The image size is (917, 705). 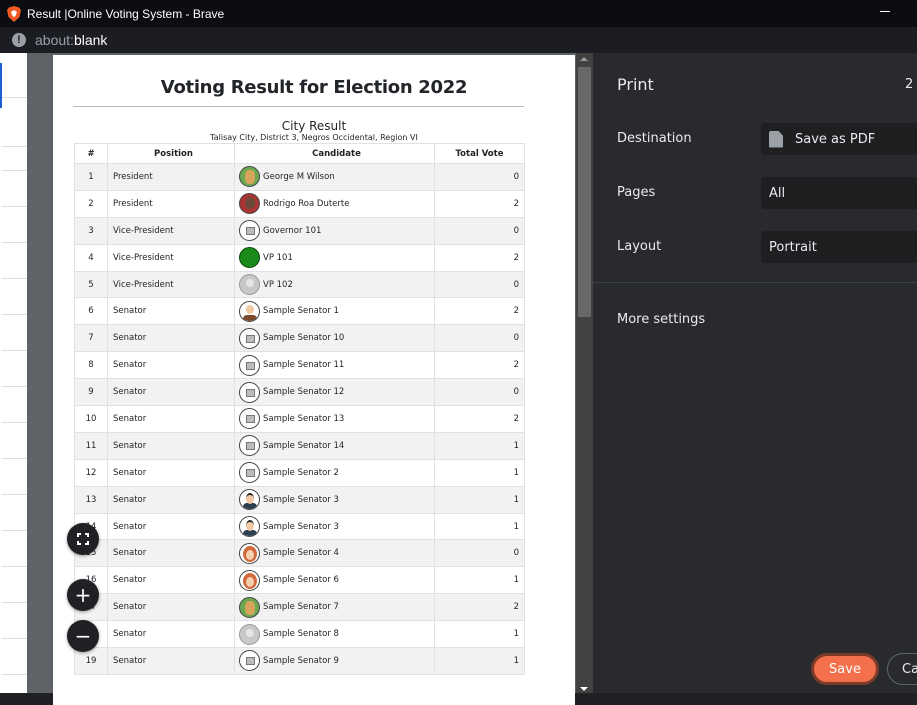 I want to click on plus-icon: +, so click(x=83, y=595).